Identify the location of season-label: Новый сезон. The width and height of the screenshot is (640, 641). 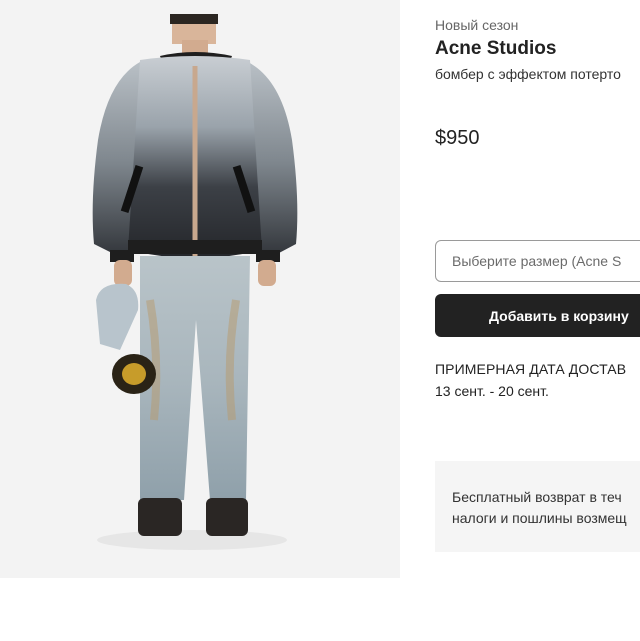
(477, 25).